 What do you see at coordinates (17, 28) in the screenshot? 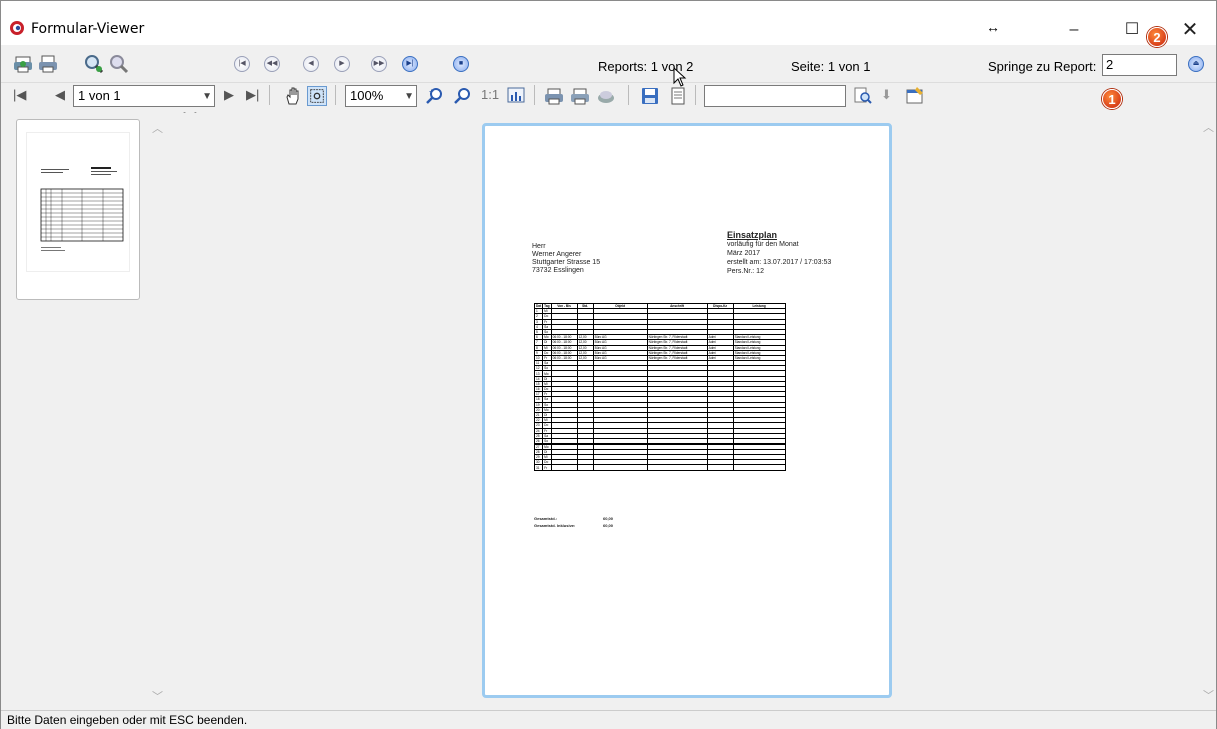
I see `app-logo-icon` at bounding box center [17, 28].